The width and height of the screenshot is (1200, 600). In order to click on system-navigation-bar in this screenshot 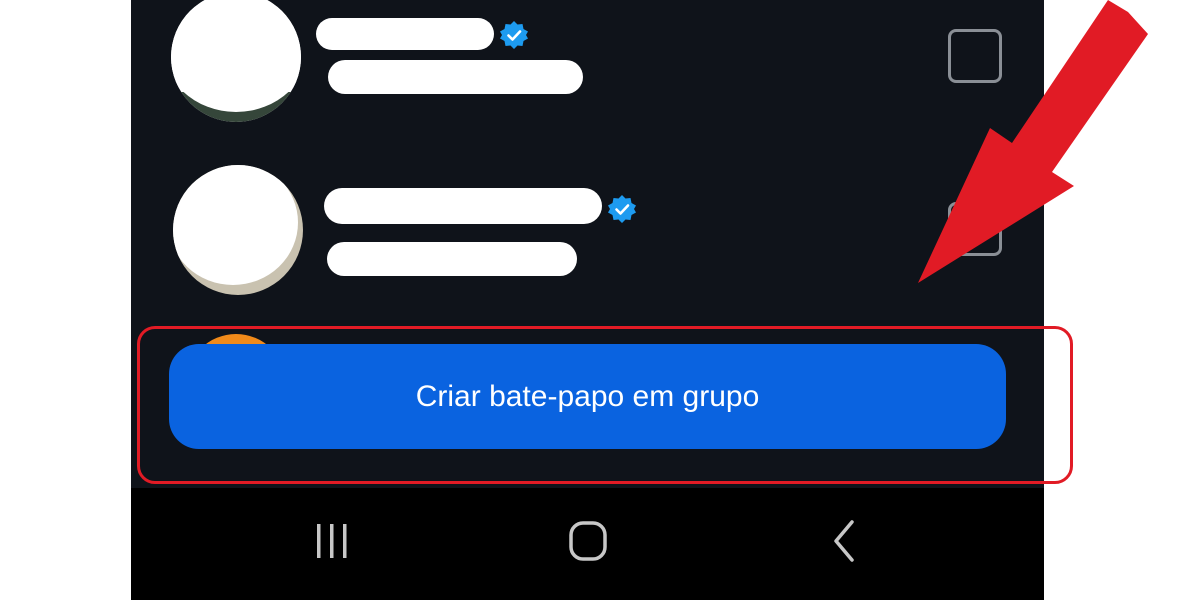, I will do `click(587, 544)`.